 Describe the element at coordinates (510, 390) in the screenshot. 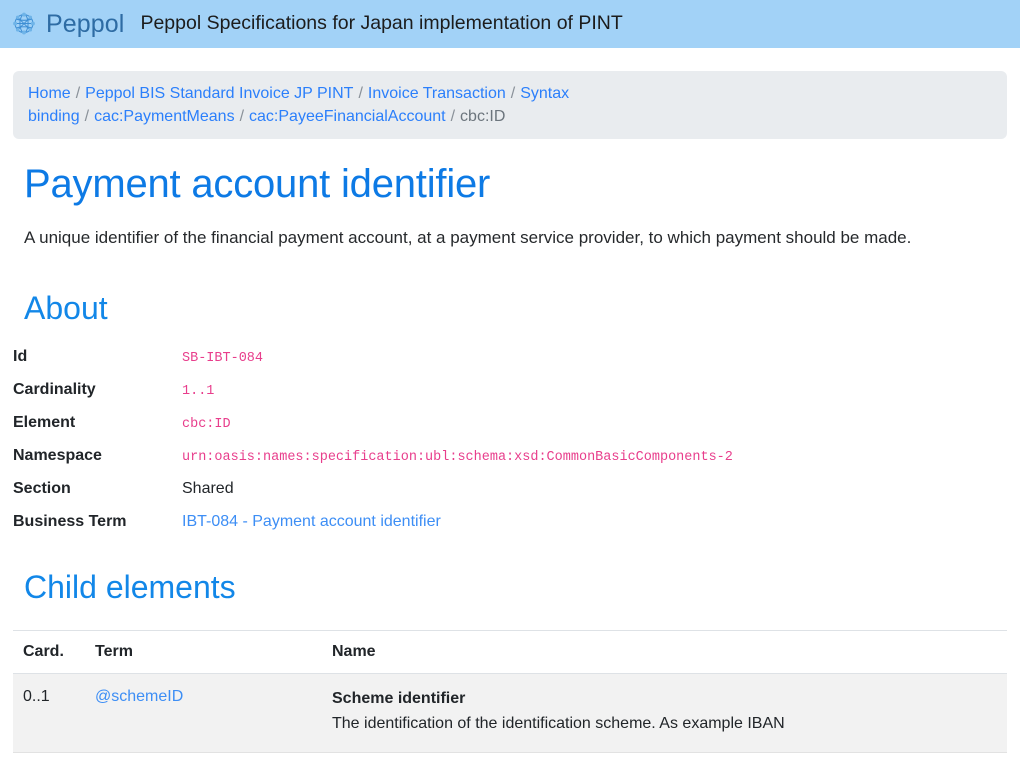

I see `about-row: Cardinality 1..1` at that location.